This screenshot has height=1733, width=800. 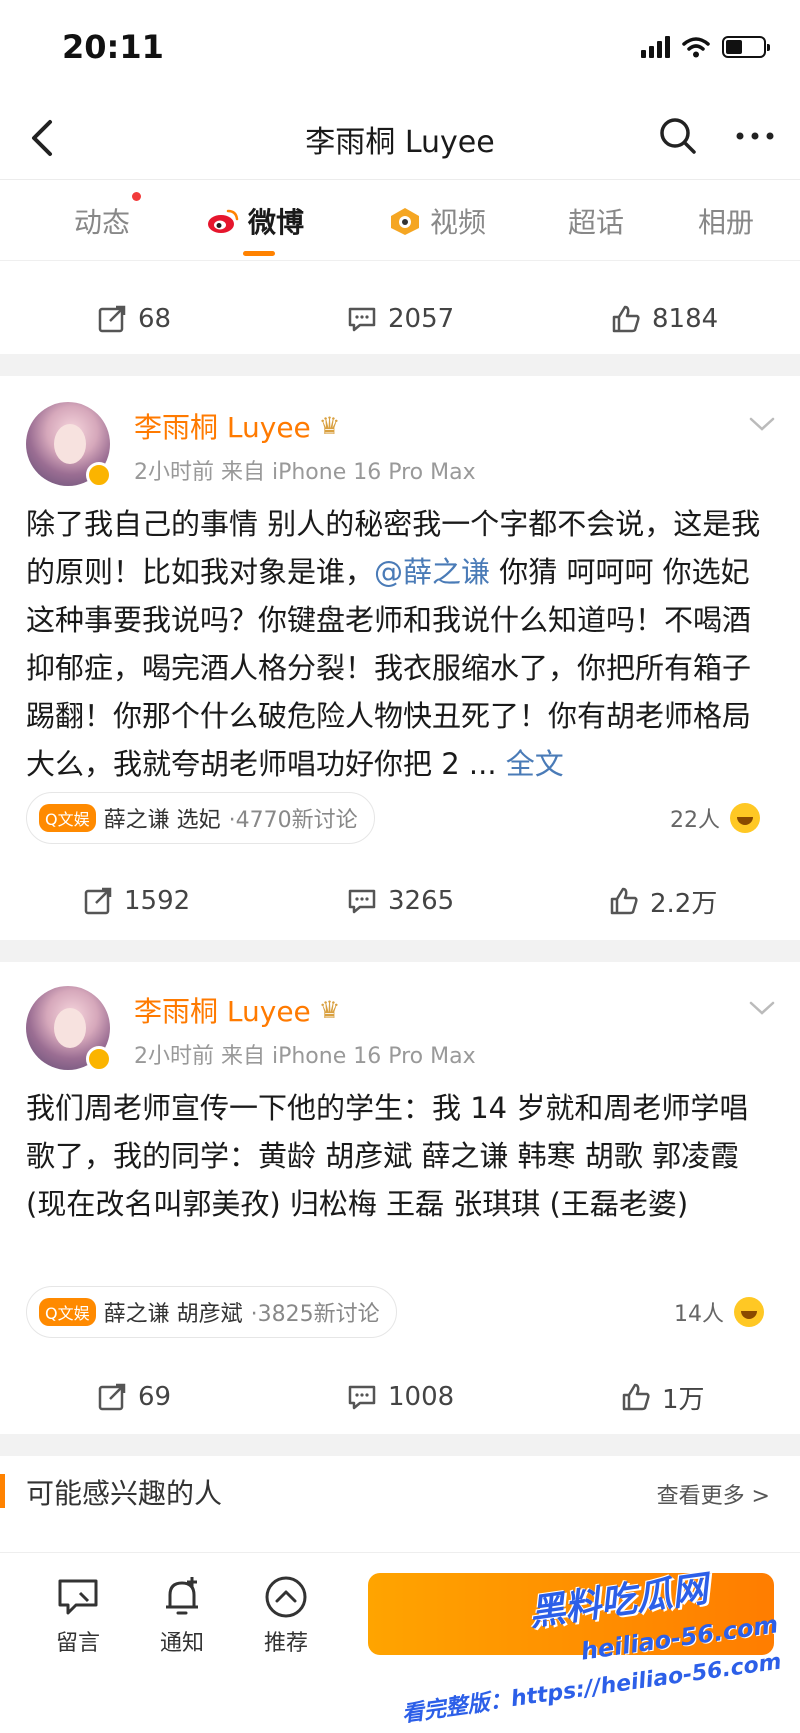 What do you see at coordinates (223, 221) in the screenshot?
I see `weibo-logo-icon` at bounding box center [223, 221].